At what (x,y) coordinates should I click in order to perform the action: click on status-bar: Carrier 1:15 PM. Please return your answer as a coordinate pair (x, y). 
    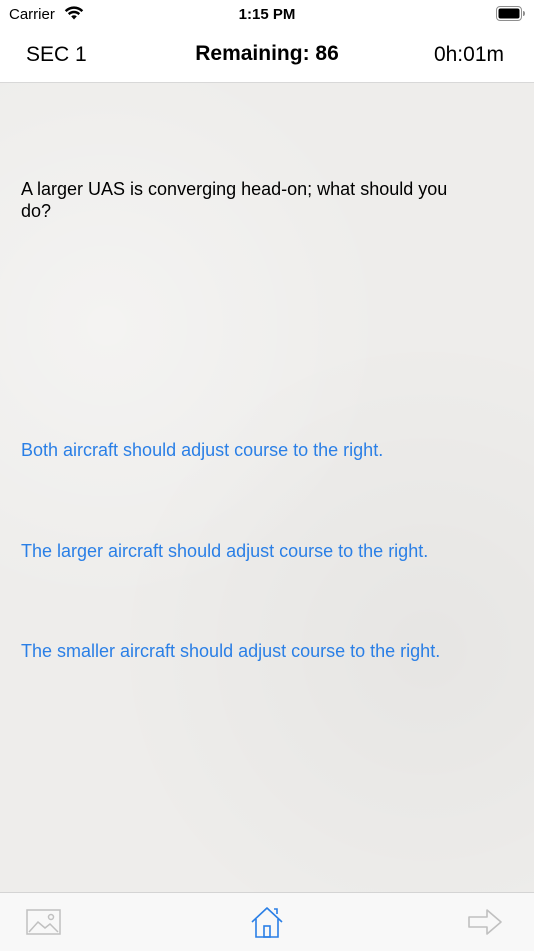
    Looking at the image, I should click on (267, 15).